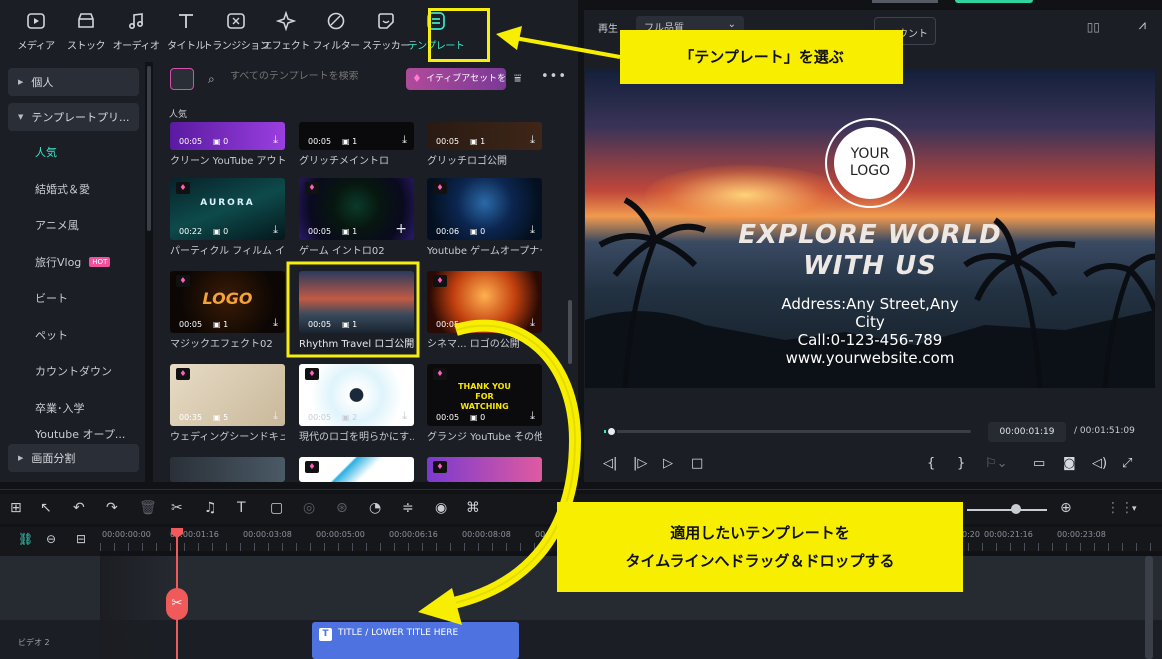  Describe the element at coordinates (177, 604) in the screenshot. I see `split-scissors-marker: ✂` at that location.